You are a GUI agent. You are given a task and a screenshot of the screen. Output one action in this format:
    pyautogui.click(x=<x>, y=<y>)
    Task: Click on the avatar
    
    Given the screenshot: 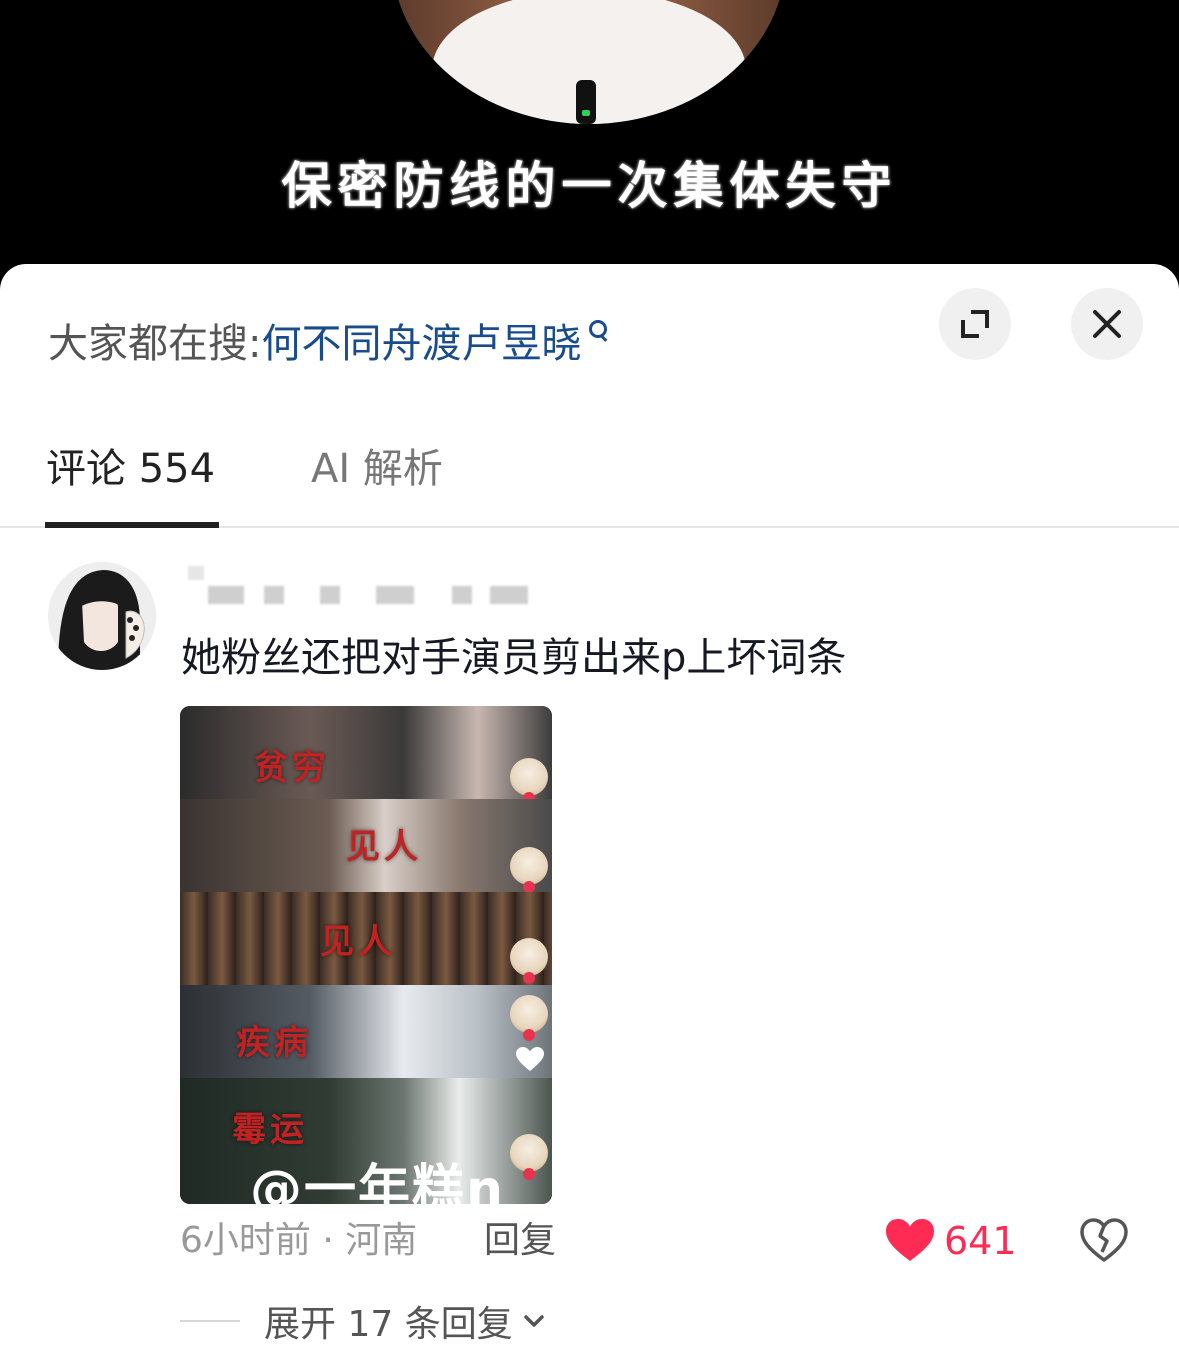 What is the action you would take?
    pyautogui.click(x=102, y=616)
    